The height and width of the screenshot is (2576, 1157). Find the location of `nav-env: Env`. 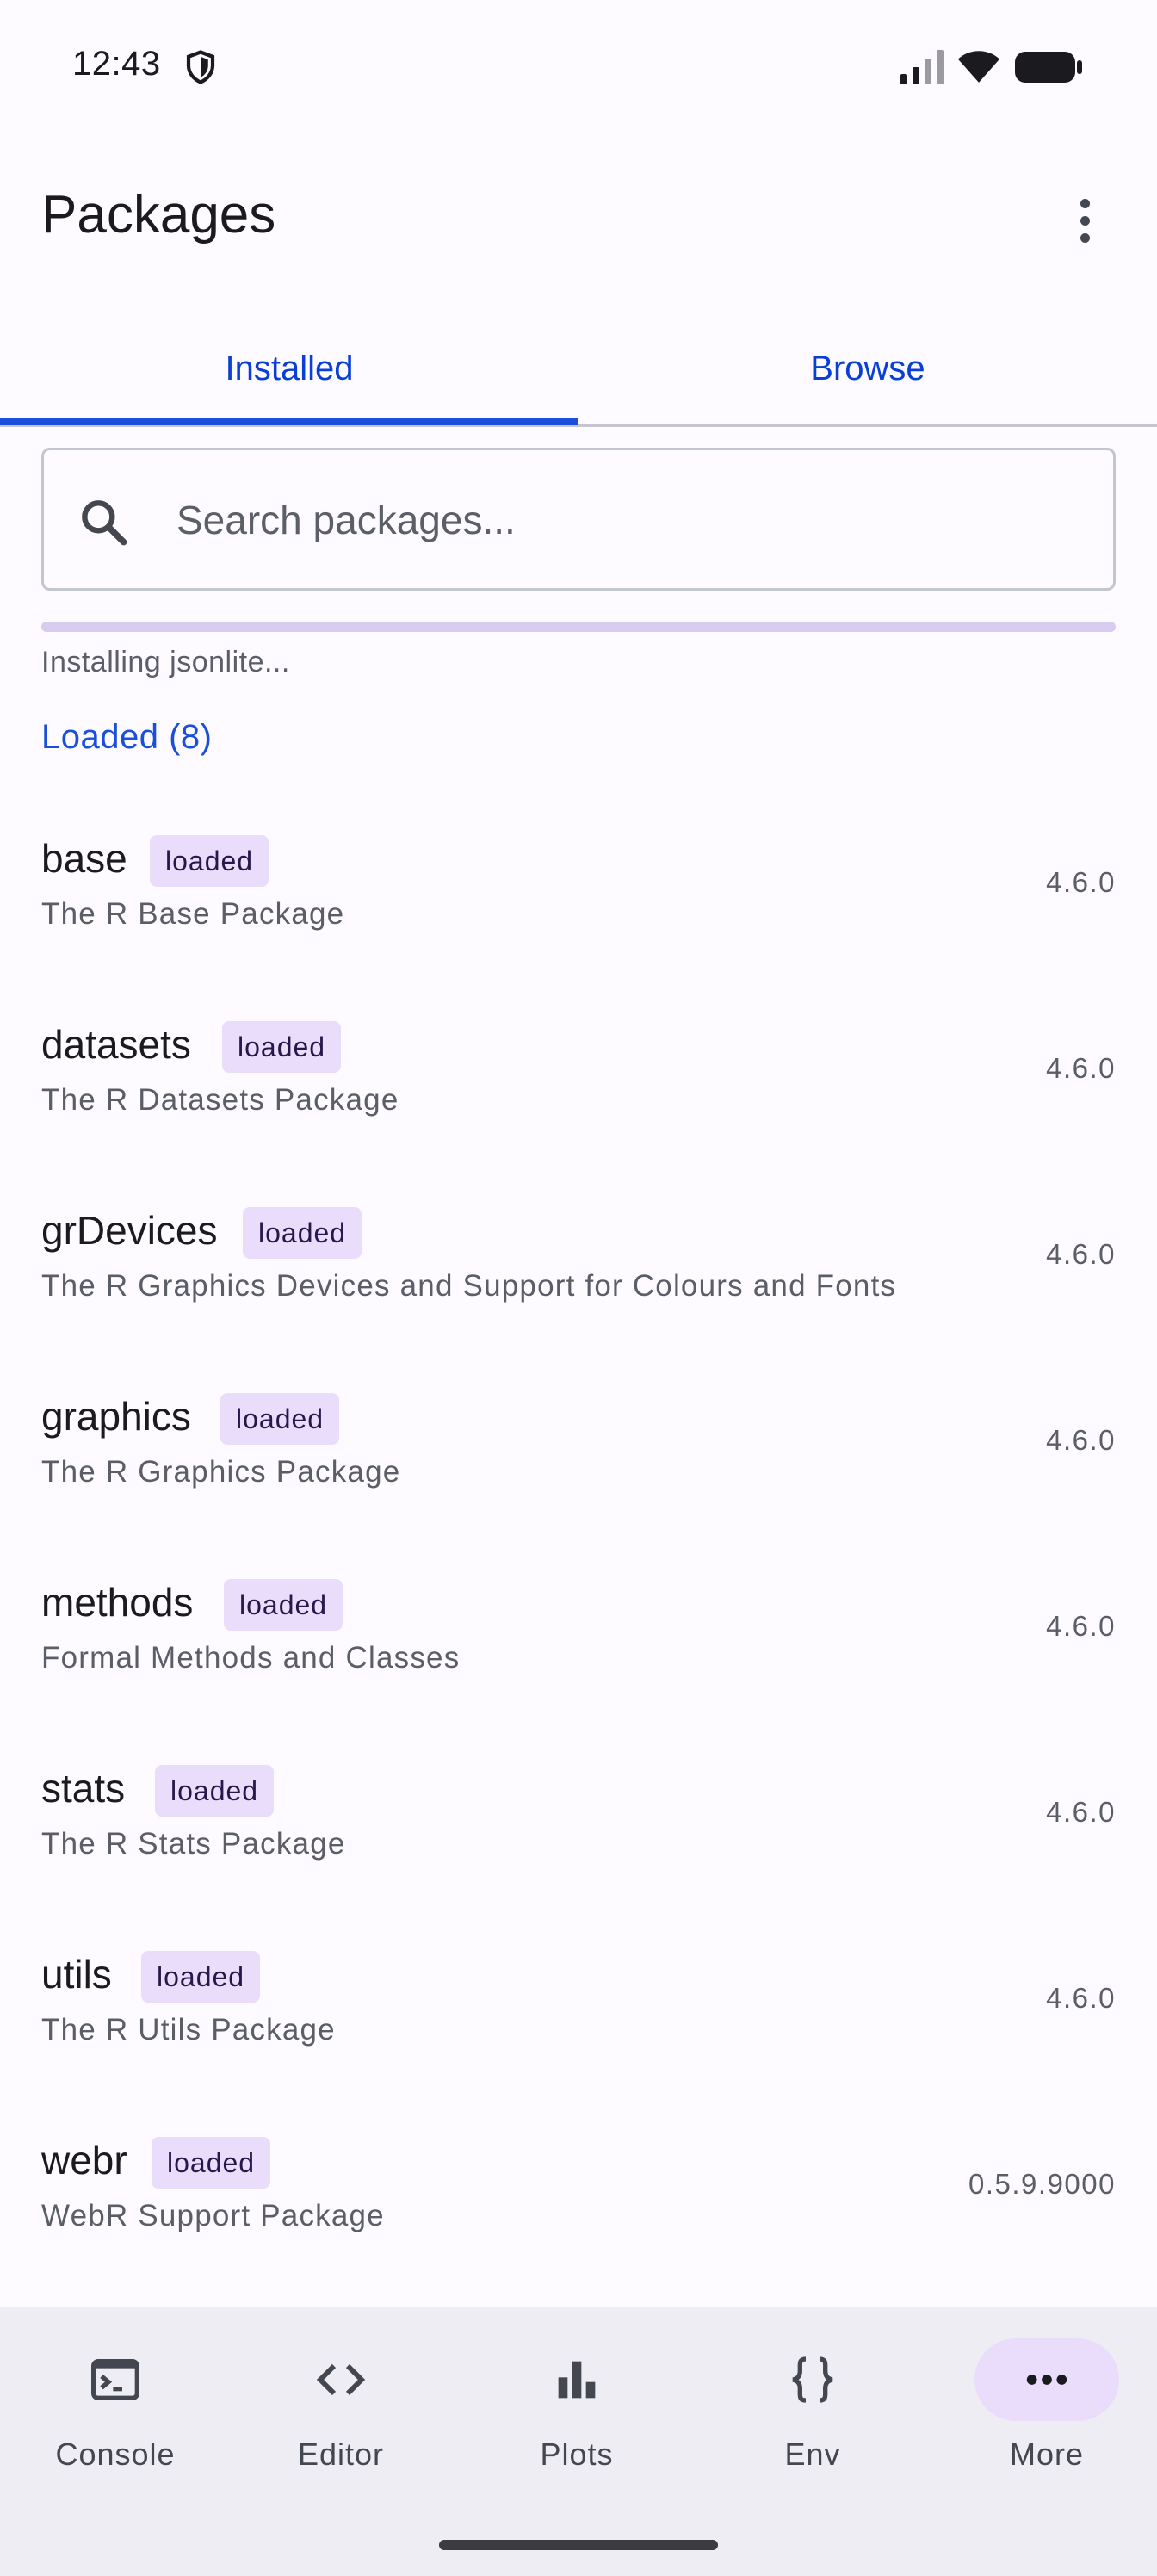

nav-env: Env is located at coordinates (813, 2402).